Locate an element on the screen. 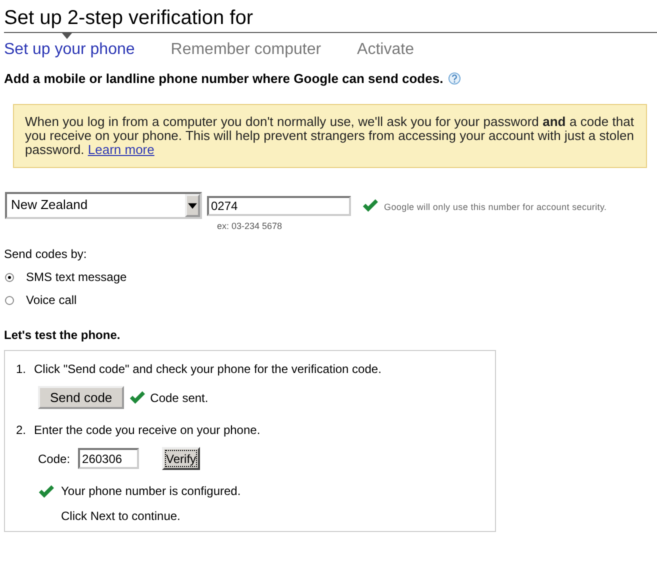 The width and height of the screenshot is (657, 567). next-hint: Click Next to continue. is located at coordinates (121, 516).